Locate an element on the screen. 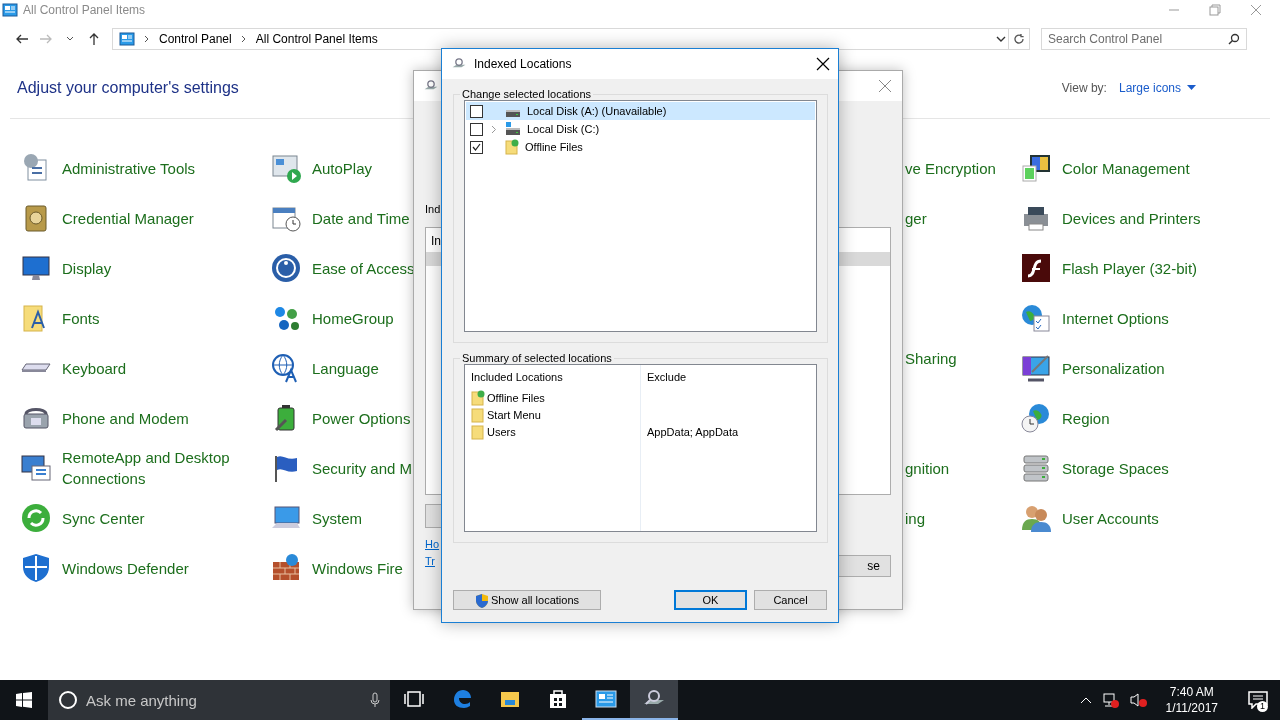  up-arrow-icon is located at coordinates (94, 39).